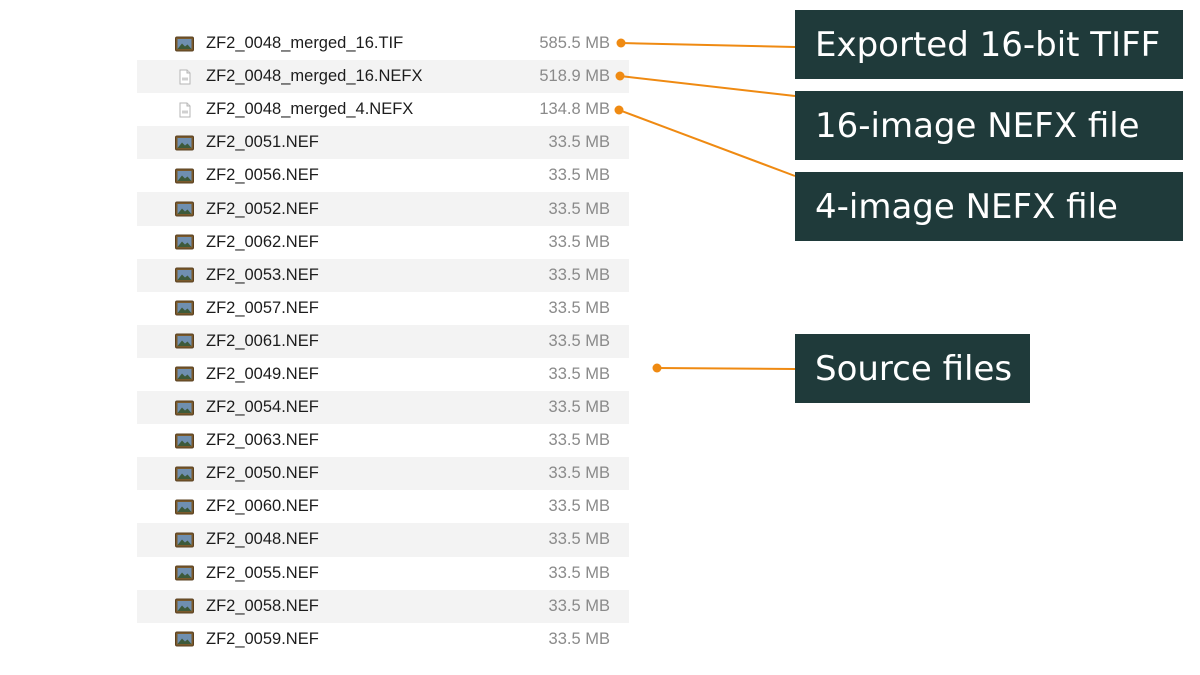  What do you see at coordinates (262, 638) in the screenshot?
I see `file-name: ZF2_0059.NEF` at bounding box center [262, 638].